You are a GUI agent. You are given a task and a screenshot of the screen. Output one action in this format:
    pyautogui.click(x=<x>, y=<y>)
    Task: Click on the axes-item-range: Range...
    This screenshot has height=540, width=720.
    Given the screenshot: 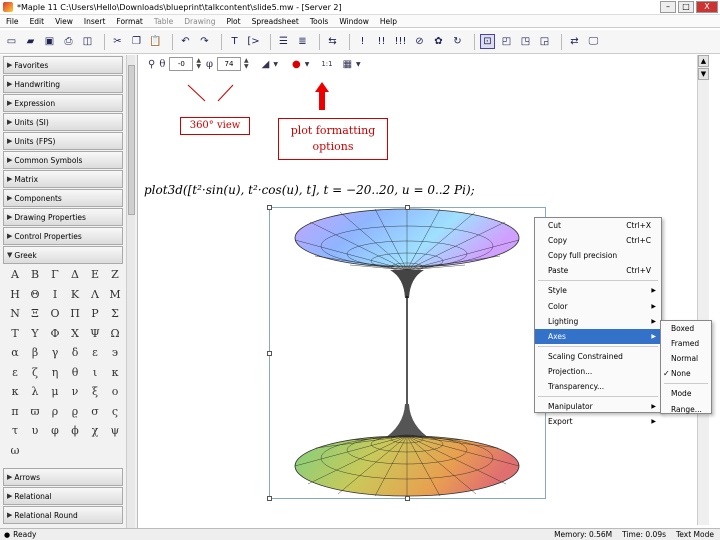 What is the action you would take?
    pyautogui.click(x=686, y=408)
    